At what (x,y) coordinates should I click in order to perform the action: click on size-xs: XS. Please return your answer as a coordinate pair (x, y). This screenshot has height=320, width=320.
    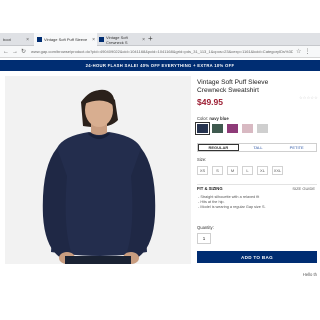
    Looking at the image, I should click on (202, 170).